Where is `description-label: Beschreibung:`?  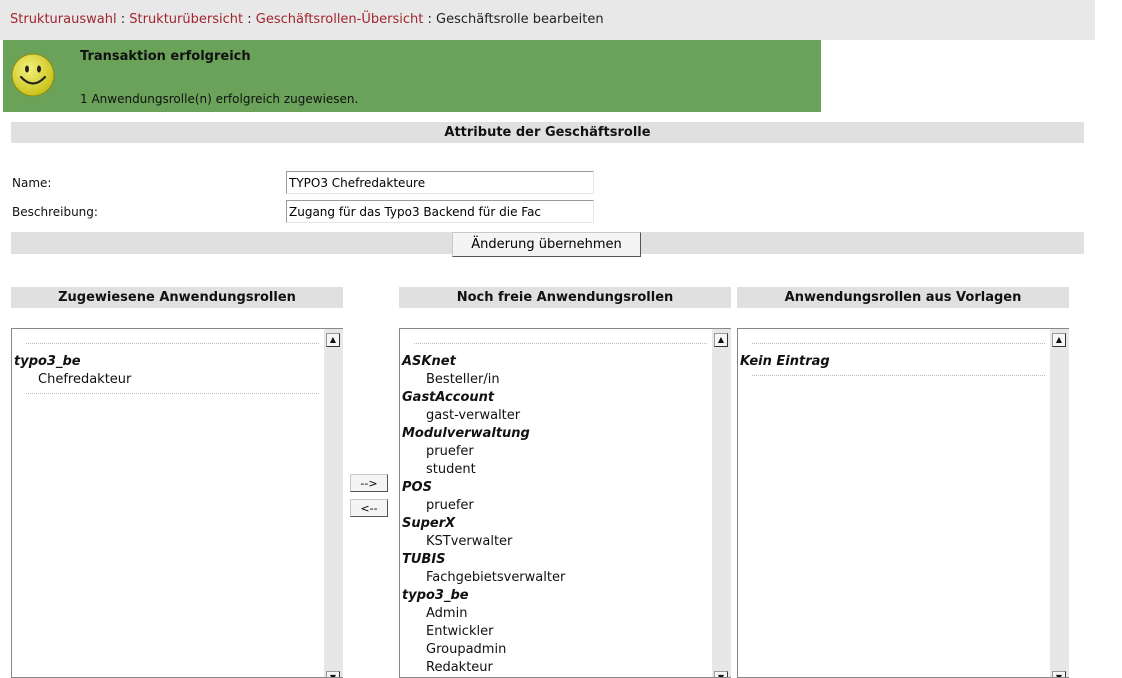 description-label: Beschreibung: is located at coordinates (55, 212).